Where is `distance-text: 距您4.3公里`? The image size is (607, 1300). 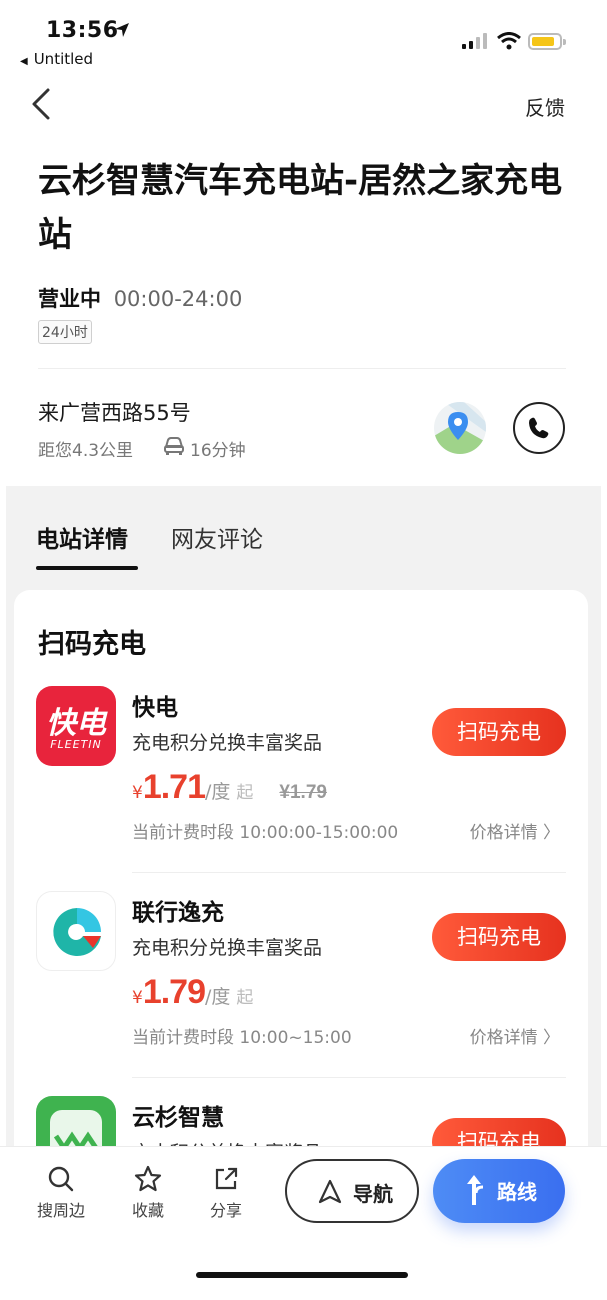
distance-text: 距您4.3公里 is located at coordinates (86, 451).